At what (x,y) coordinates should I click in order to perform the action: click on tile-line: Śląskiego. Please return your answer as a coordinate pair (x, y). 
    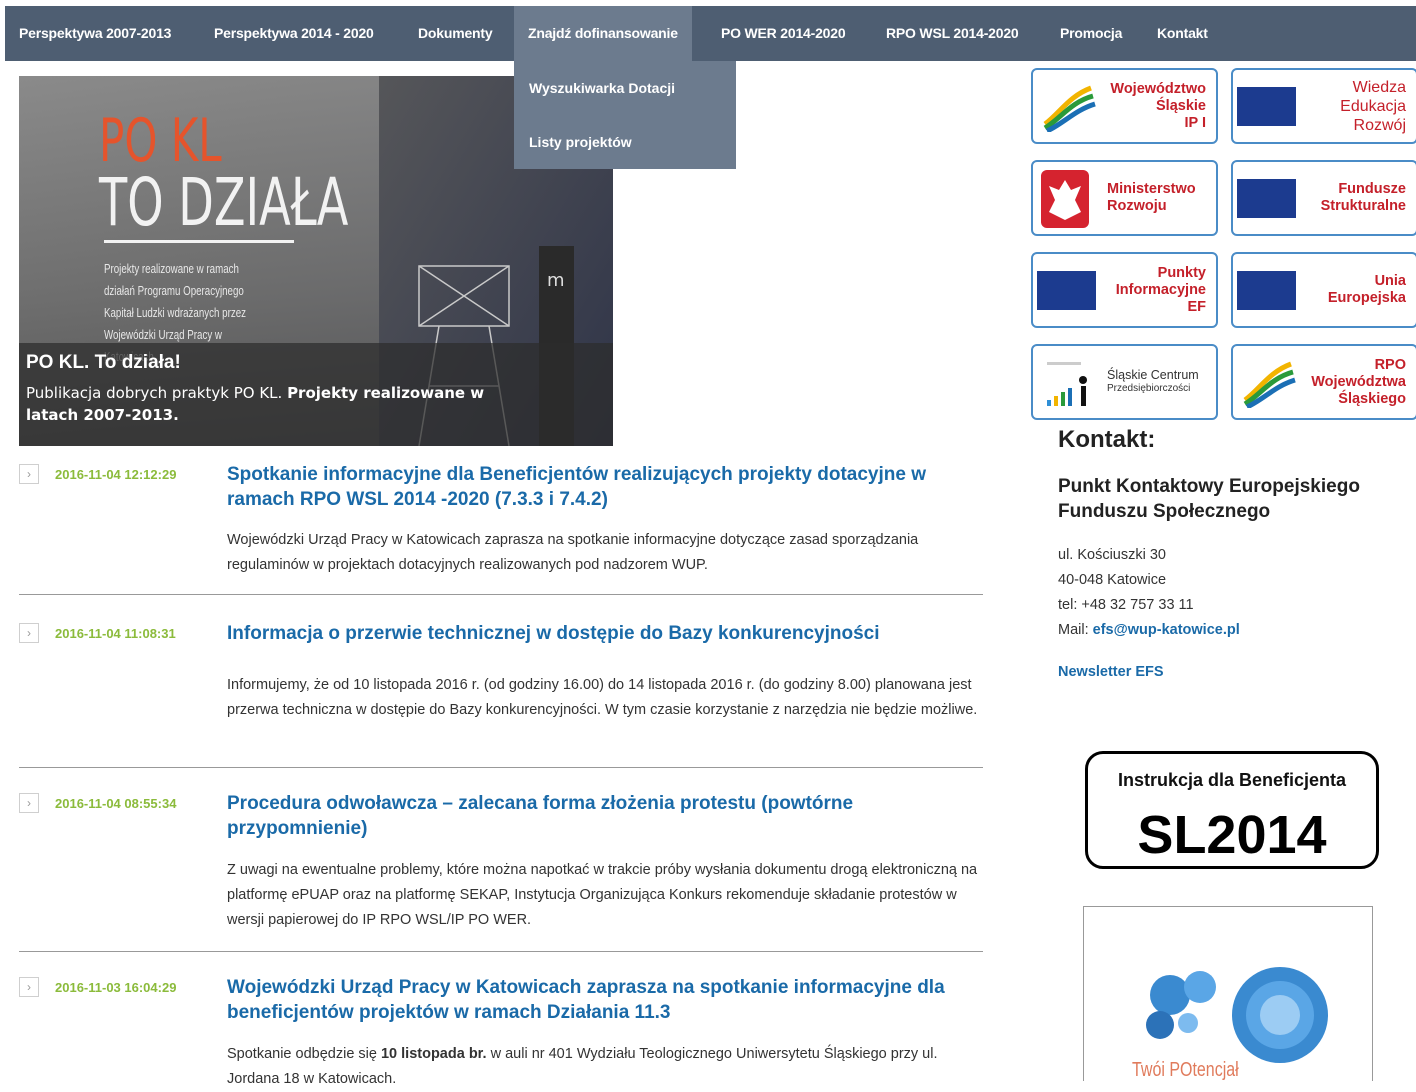
    Looking at the image, I should click on (1372, 398).